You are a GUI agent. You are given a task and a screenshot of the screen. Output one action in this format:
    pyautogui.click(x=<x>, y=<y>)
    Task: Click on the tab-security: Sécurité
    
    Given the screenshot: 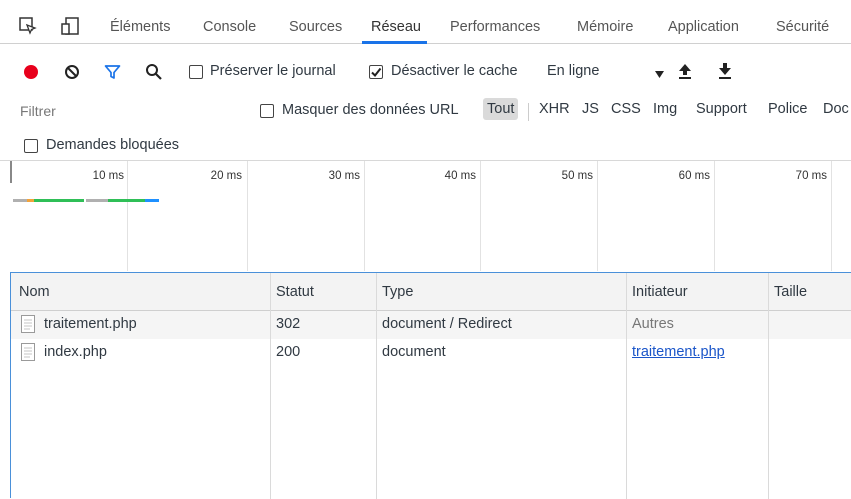 What is the action you would take?
    pyautogui.click(x=802, y=27)
    